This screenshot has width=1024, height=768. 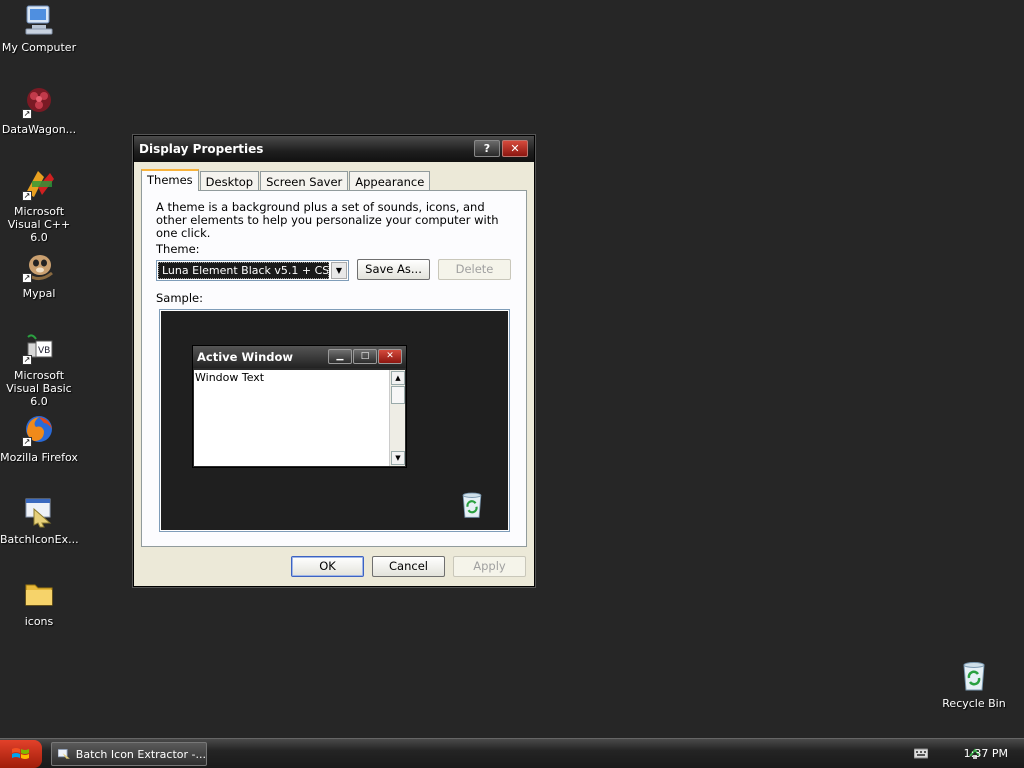 What do you see at coordinates (390, 356) in the screenshot?
I see `close-icon: ✕` at bounding box center [390, 356].